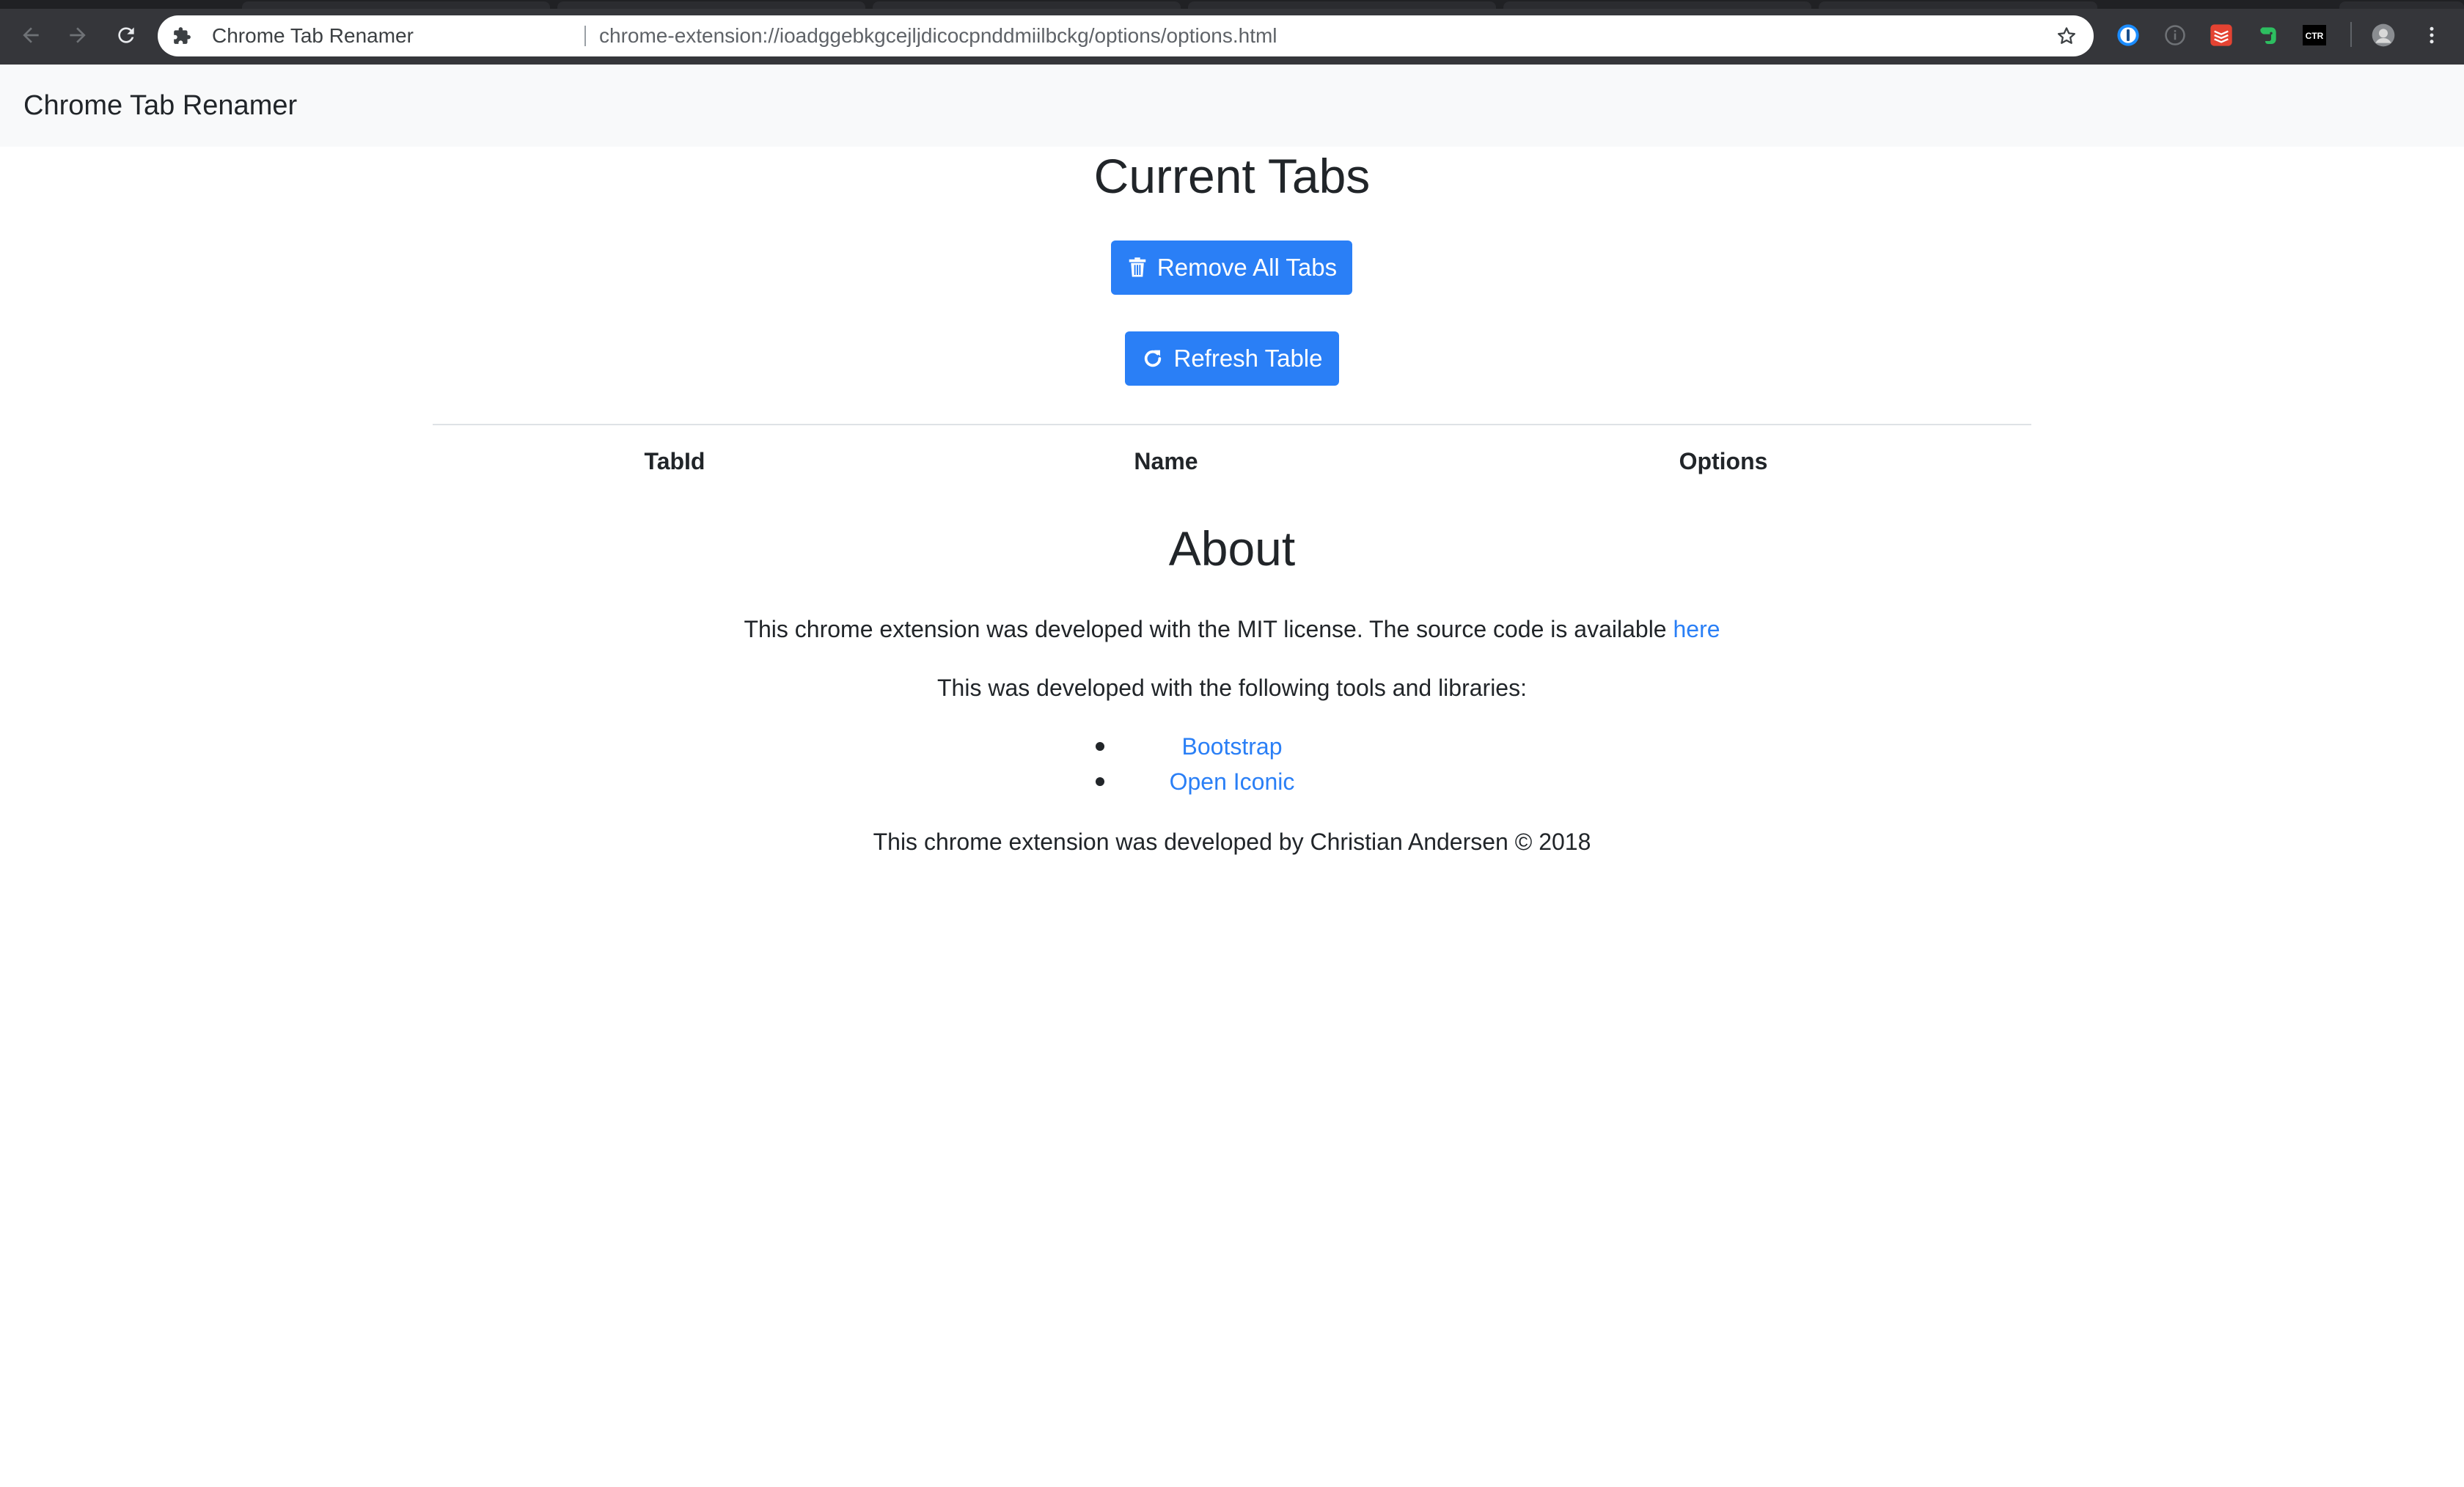  What do you see at coordinates (1232, 425) in the screenshot?
I see `table-top-border` at bounding box center [1232, 425].